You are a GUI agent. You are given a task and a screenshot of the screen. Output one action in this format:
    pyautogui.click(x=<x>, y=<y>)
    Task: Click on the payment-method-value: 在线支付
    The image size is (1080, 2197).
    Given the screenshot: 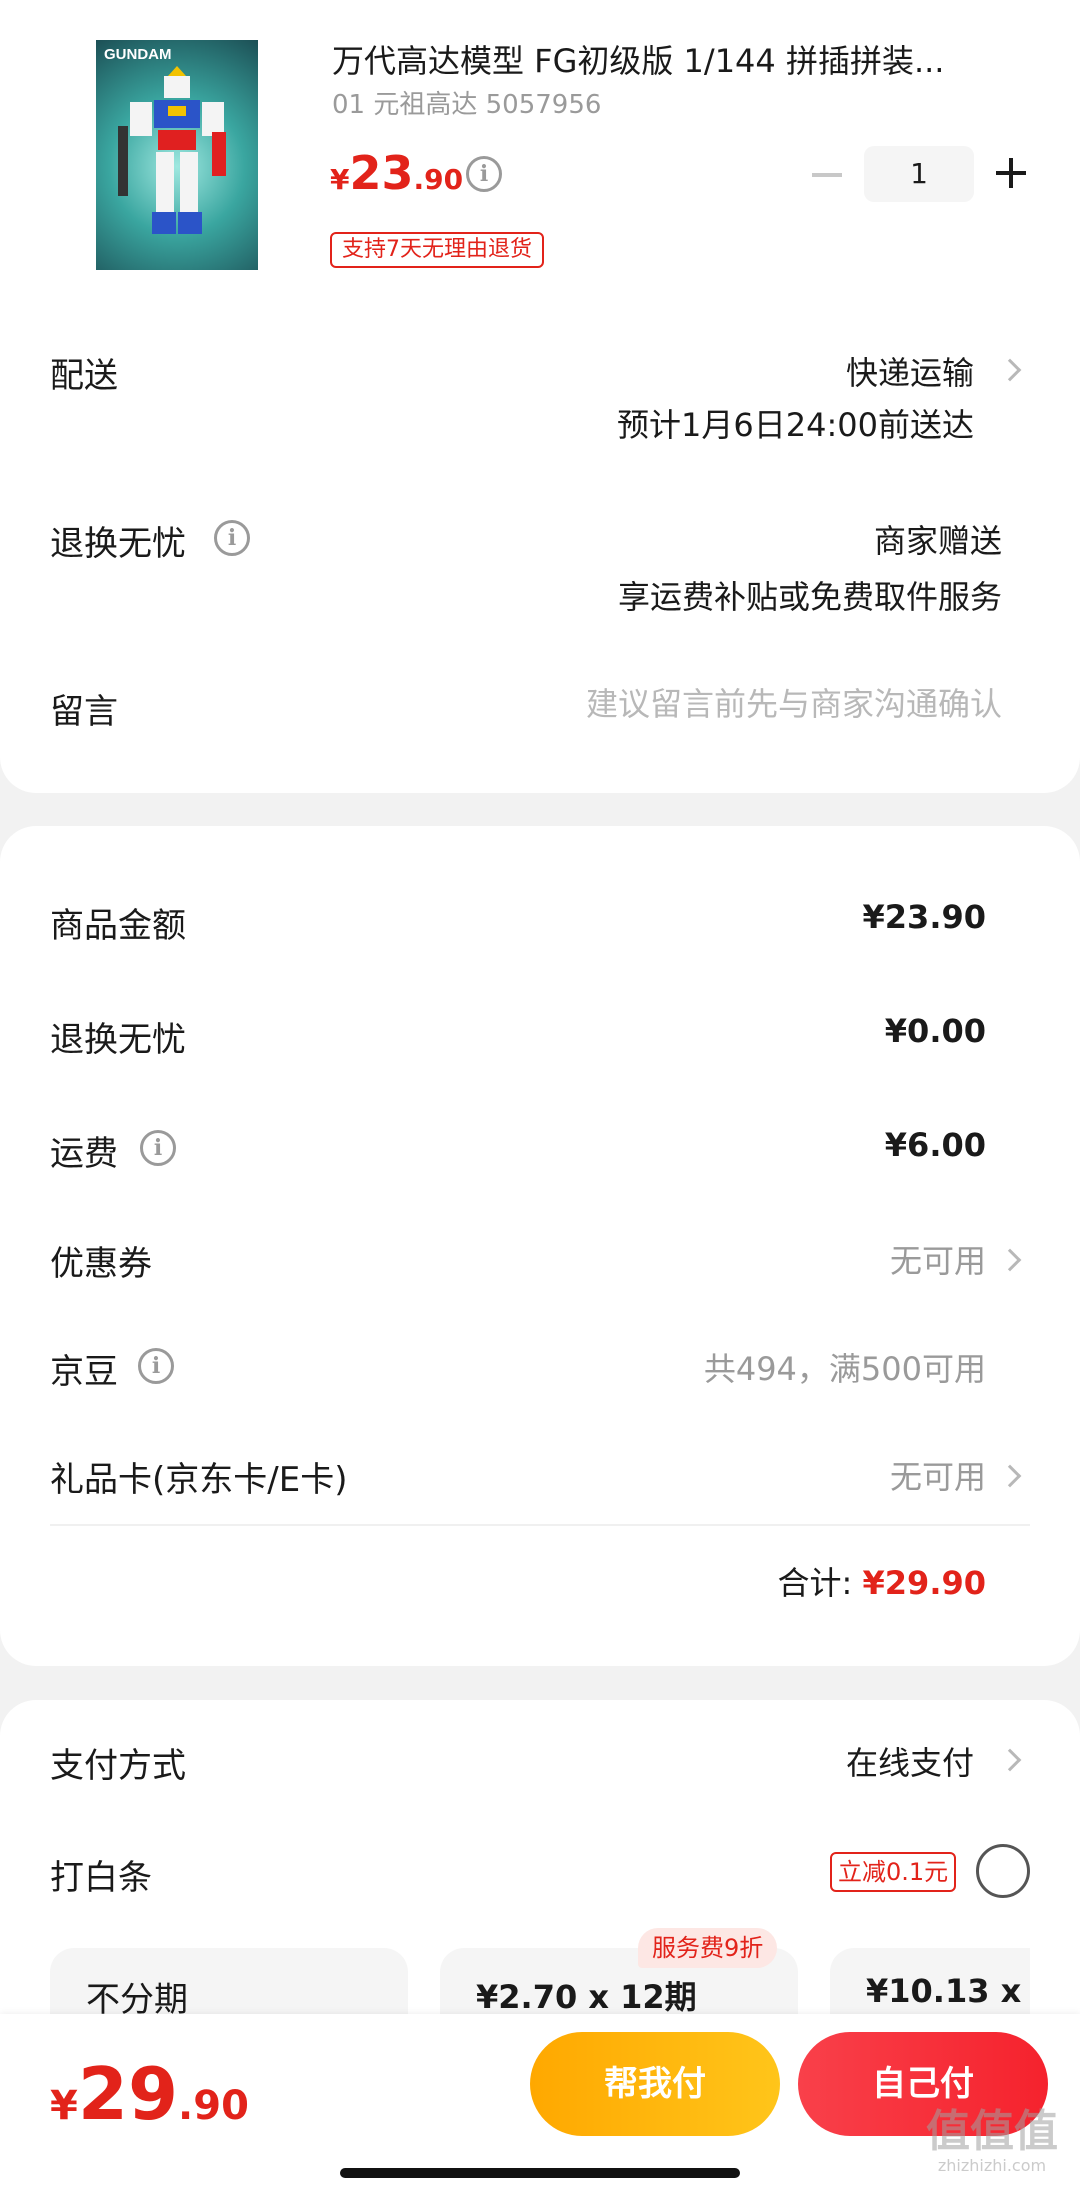 What is the action you would take?
    pyautogui.click(x=910, y=1761)
    